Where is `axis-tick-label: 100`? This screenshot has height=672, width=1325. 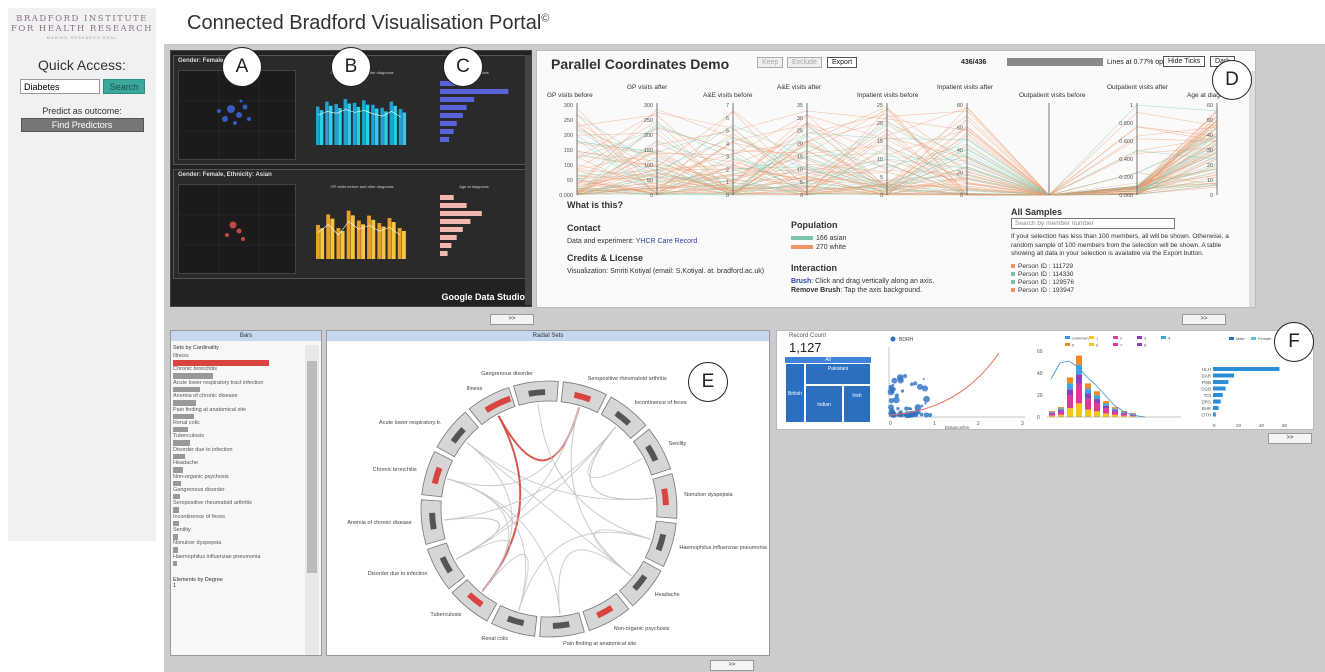
axis-tick-label: 100 is located at coordinates (568, 166).